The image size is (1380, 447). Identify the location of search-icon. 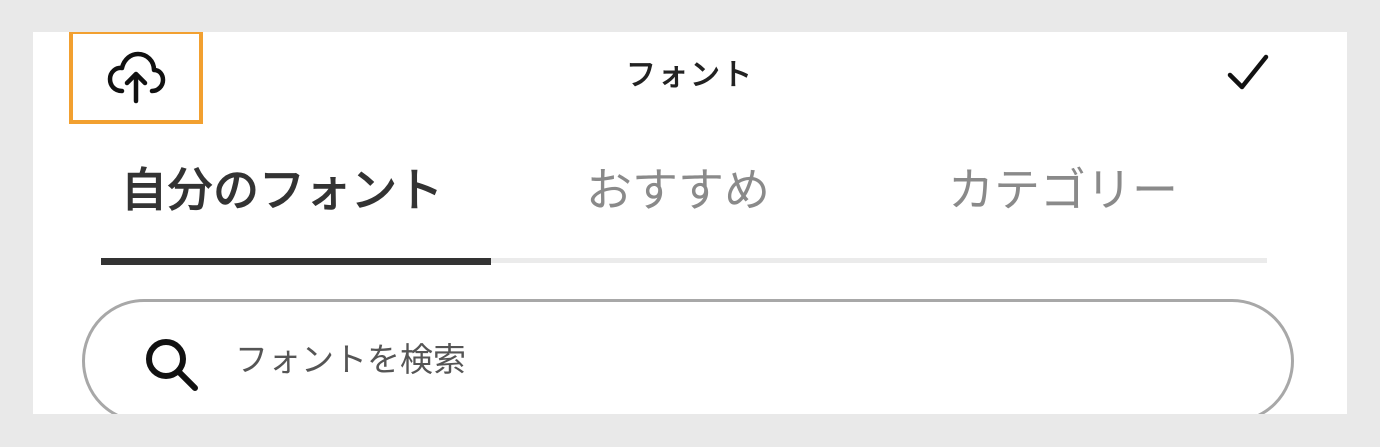
(172, 367).